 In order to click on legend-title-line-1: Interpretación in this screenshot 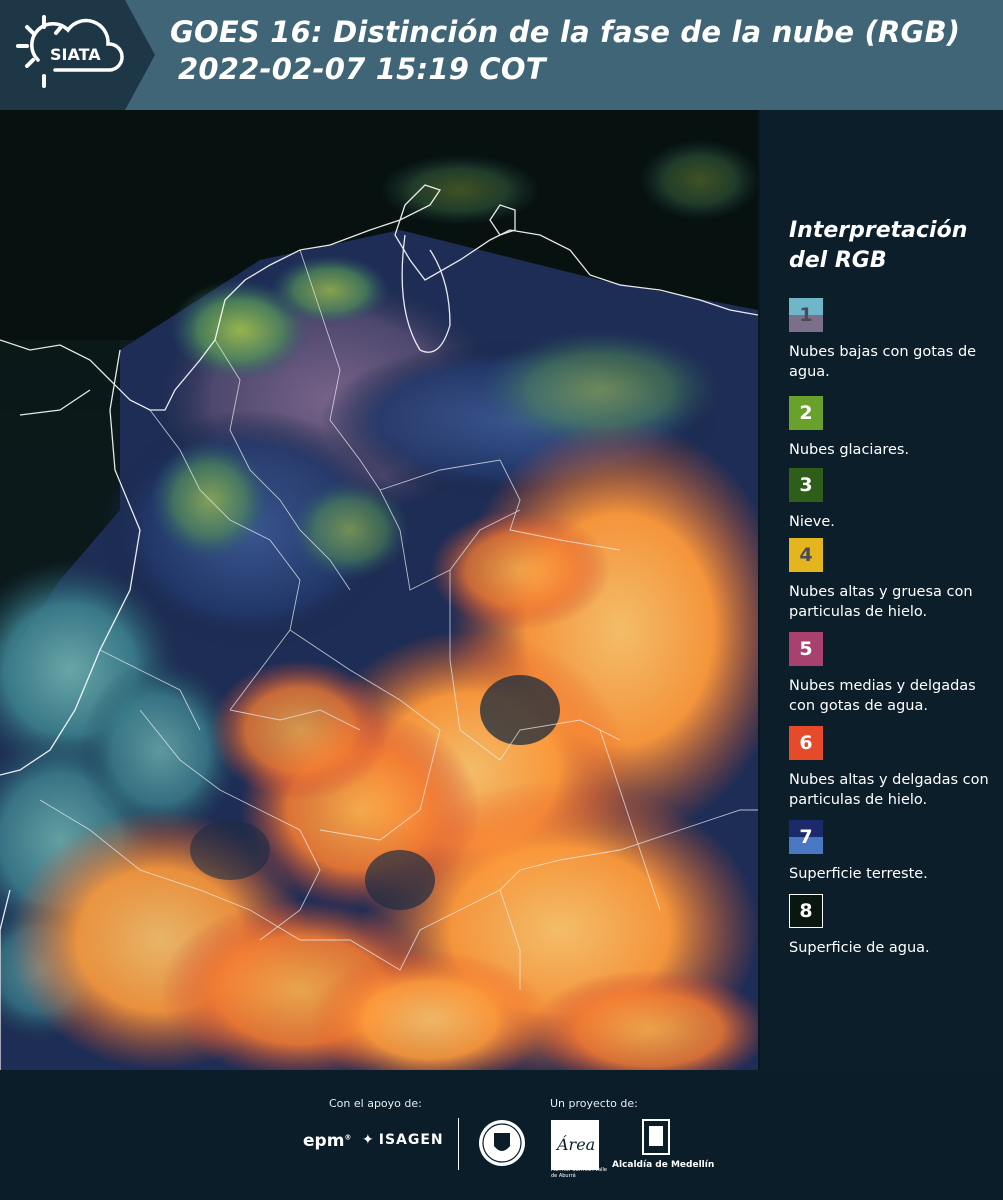, I will do `click(878, 230)`.